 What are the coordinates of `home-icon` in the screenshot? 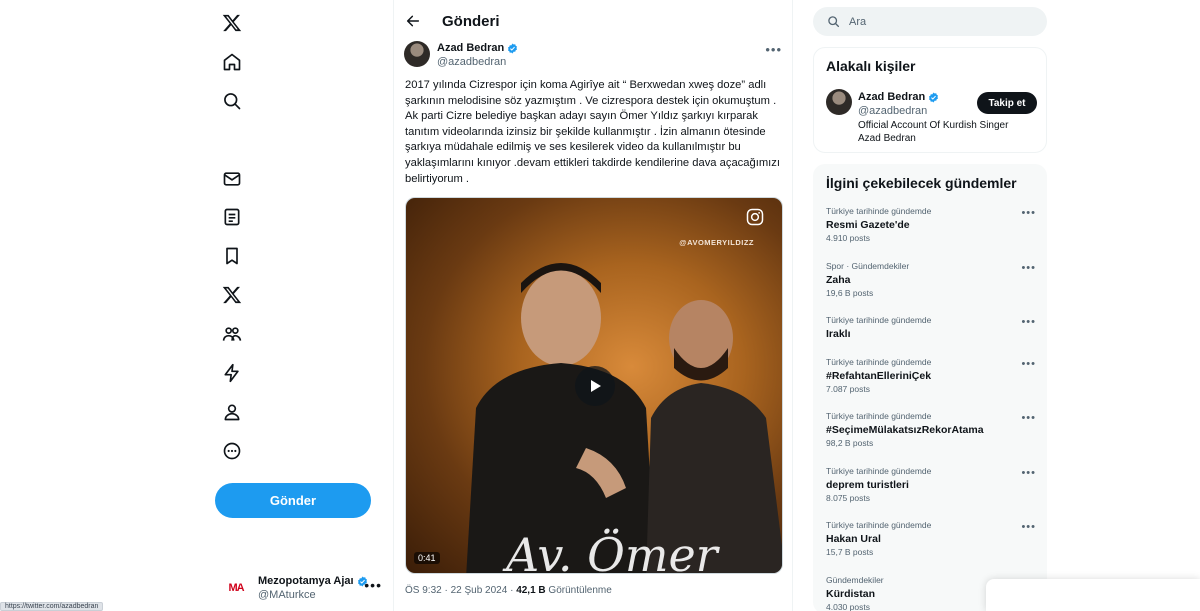 It's located at (232, 62).